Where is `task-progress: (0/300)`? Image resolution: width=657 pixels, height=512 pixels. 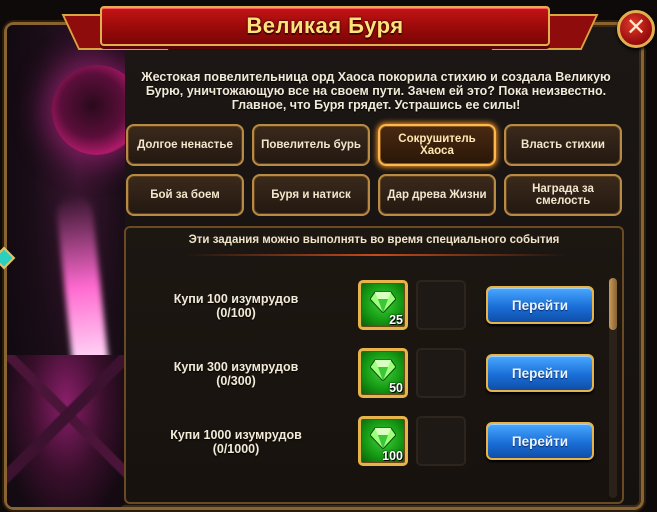 task-progress: (0/300) is located at coordinates (236, 381).